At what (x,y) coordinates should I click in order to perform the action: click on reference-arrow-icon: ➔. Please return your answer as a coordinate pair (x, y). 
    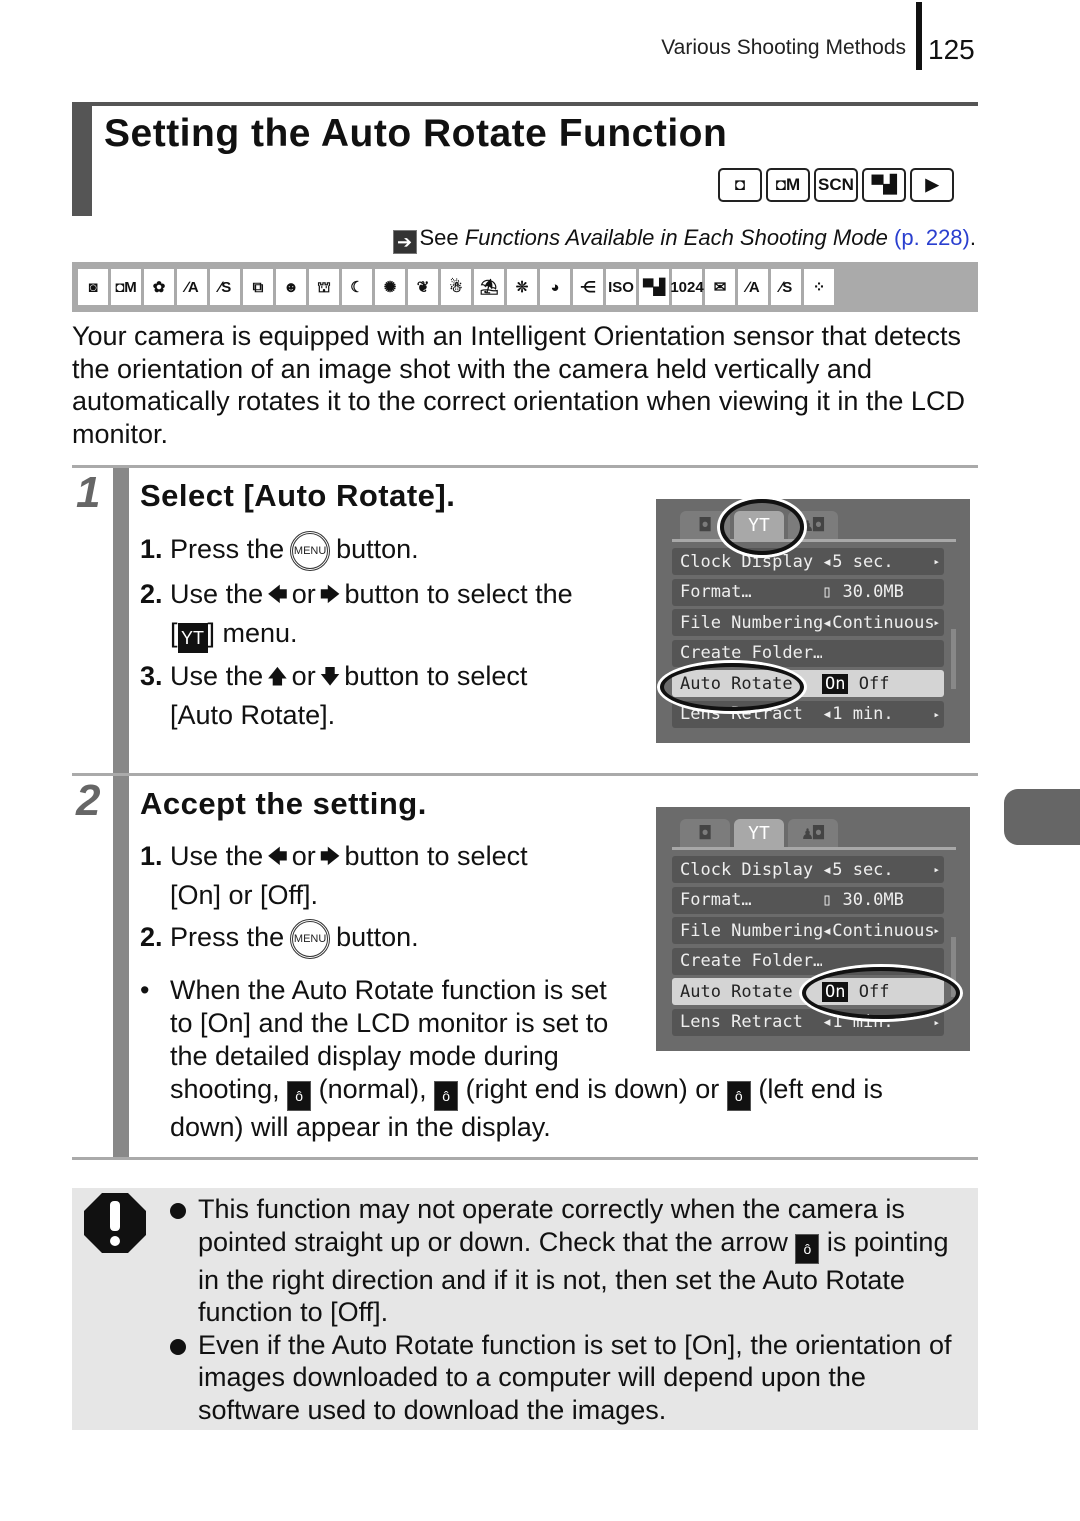
    Looking at the image, I should click on (404, 242).